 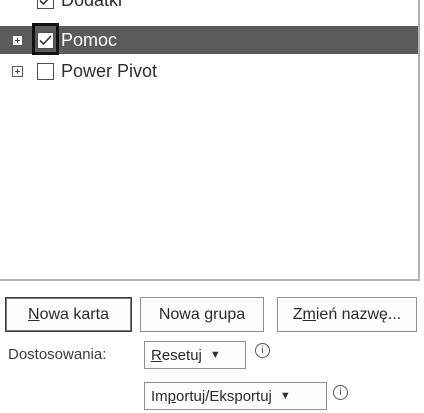 What do you see at coordinates (57, 354) in the screenshot?
I see `customizations-label: Dostosowania:` at bounding box center [57, 354].